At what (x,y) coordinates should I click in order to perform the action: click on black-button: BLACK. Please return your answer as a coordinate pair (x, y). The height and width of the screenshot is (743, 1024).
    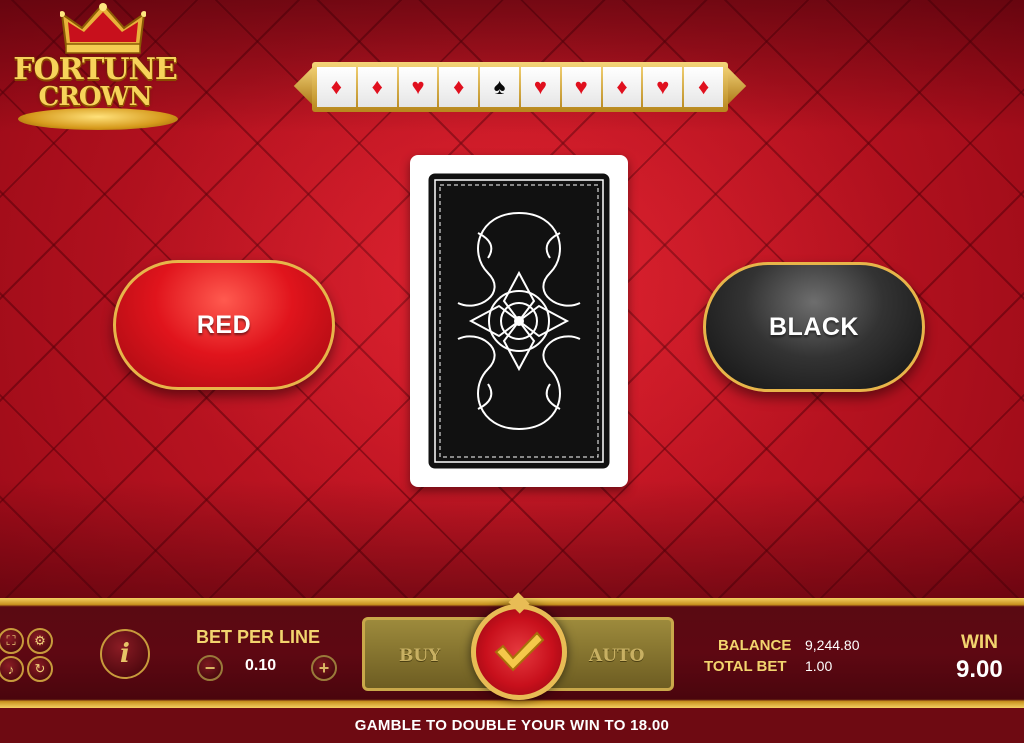
    Looking at the image, I should click on (814, 327).